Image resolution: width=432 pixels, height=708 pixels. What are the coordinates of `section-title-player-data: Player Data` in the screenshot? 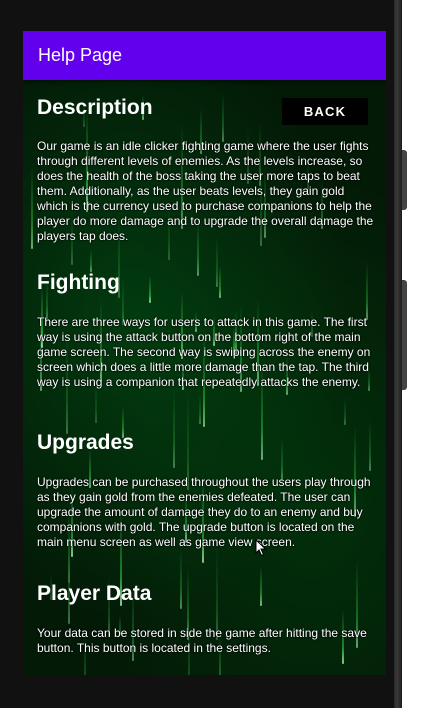 It's located at (94, 593).